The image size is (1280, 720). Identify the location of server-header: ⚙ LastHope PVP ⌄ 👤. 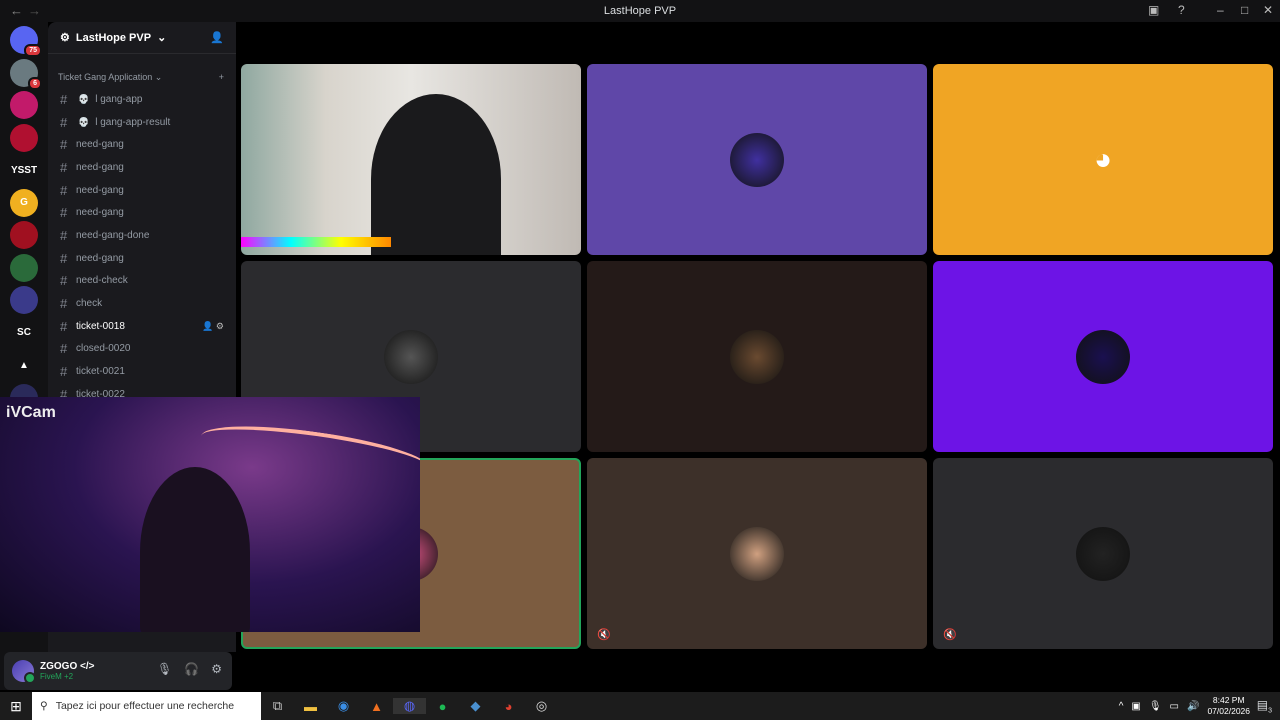
(142, 38).